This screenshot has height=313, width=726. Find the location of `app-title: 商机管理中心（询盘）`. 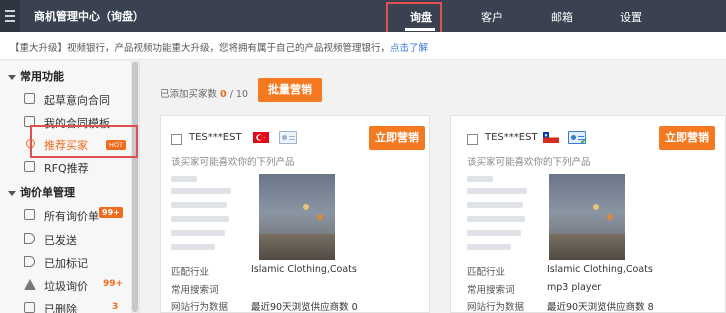

app-title: 商机管理中心（询盘） is located at coordinates (89, 16).